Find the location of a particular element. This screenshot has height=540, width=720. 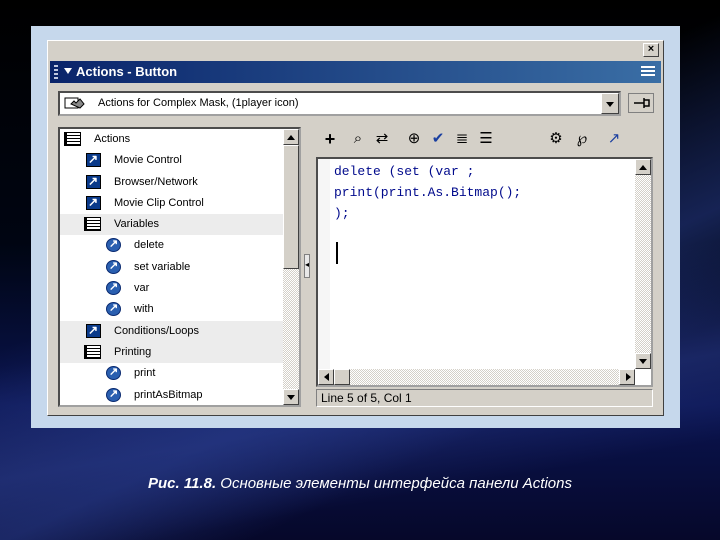

tree-item: with is located at coordinates (179, 309).